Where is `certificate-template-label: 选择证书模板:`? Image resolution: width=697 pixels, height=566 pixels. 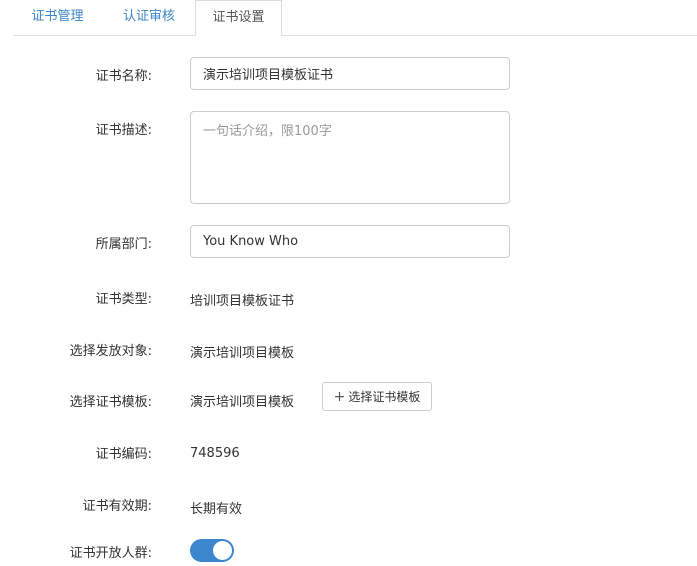
certificate-template-label: 选择证书模板: is located at coordinates (110, 402).